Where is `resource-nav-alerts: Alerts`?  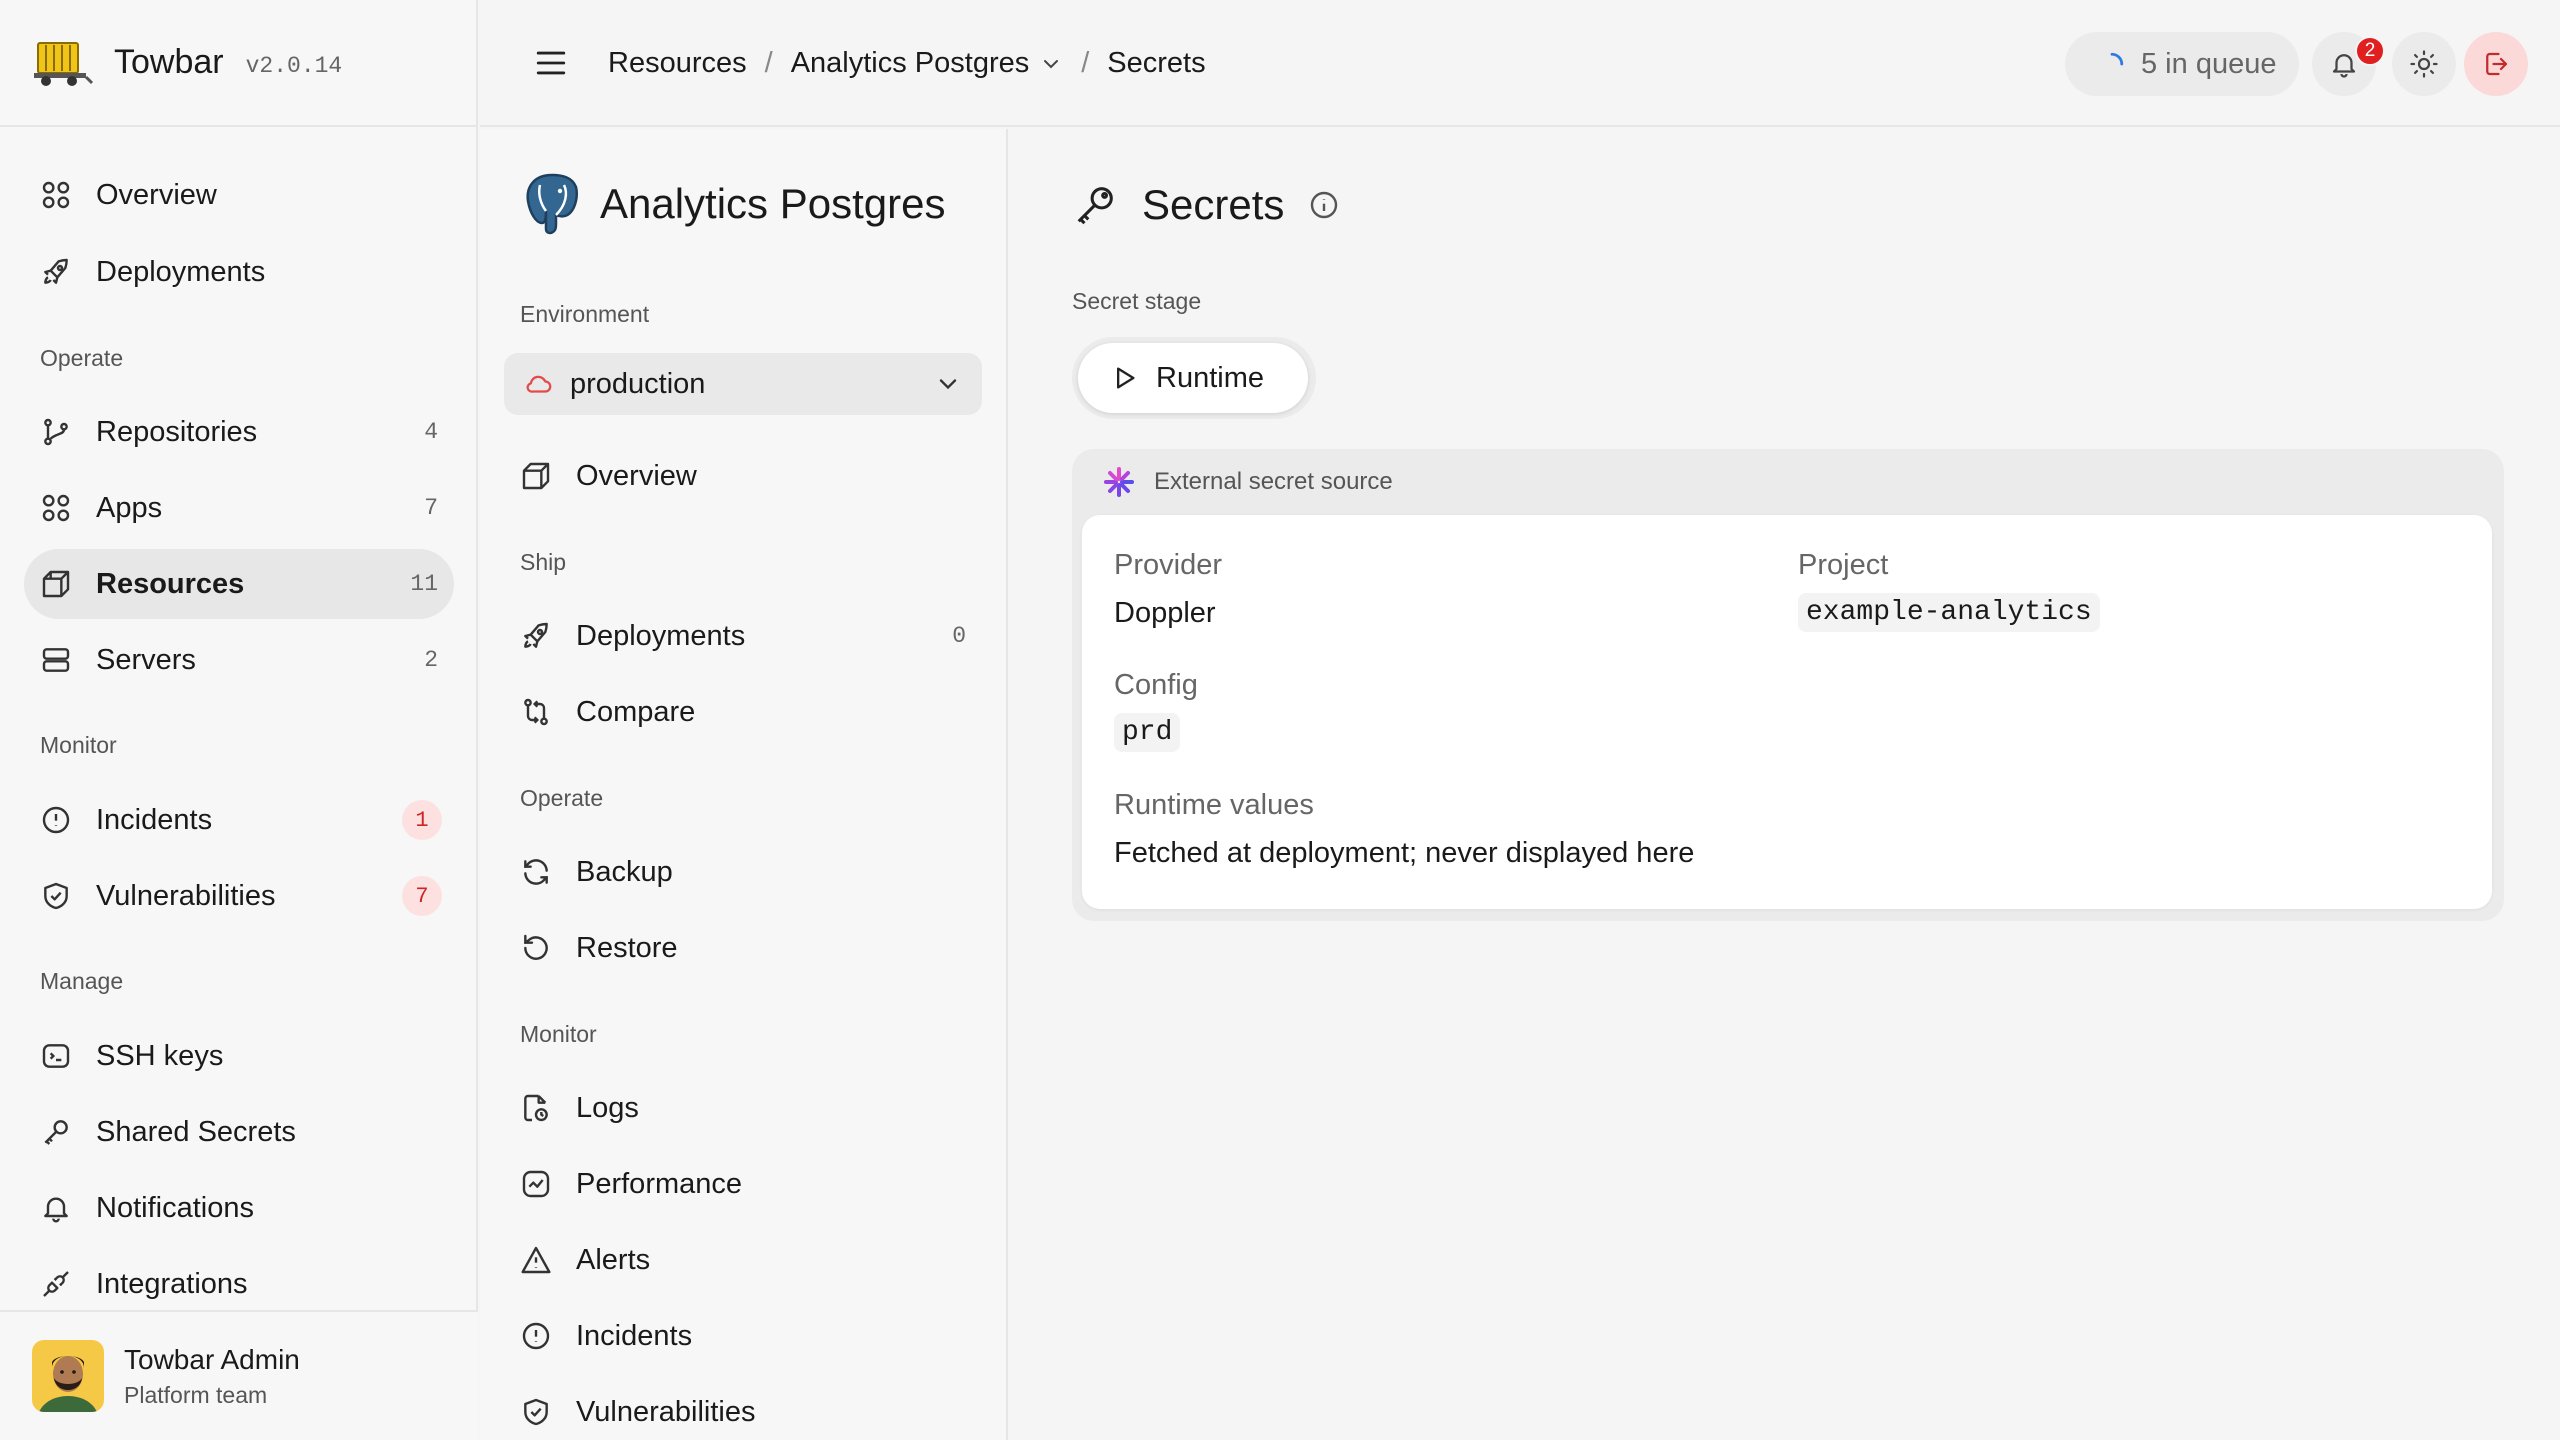 resource-nav-alerts: Alerts is located at coordinates (743, 1260).